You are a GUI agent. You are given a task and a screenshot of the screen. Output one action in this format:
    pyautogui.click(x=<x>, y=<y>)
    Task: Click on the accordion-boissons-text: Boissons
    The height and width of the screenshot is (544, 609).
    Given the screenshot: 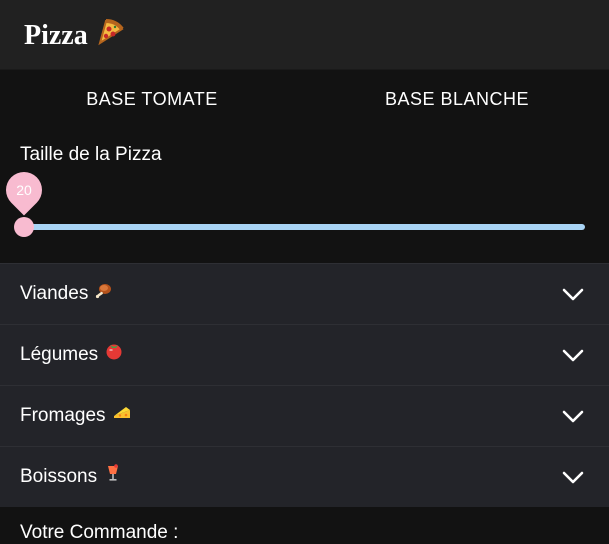 What is the action you would take?
    pyautogui.click(x=59, y=476)
    